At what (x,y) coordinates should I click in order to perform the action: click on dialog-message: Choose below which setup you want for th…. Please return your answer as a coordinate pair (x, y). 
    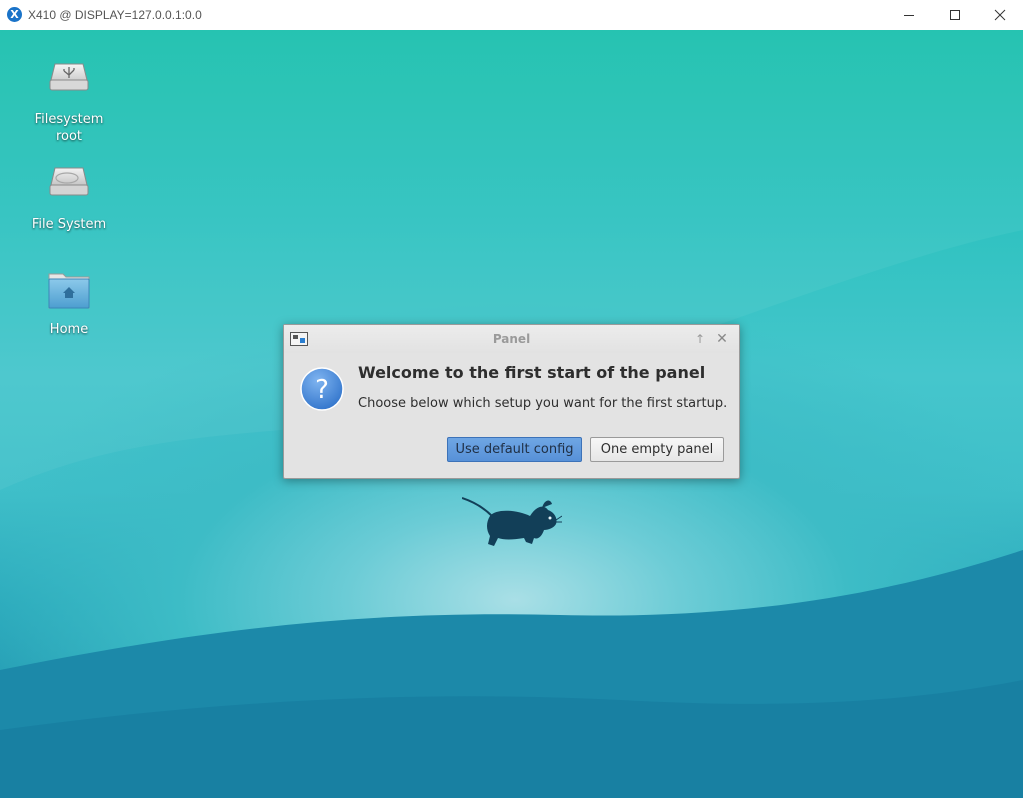
    Looking at the image, I should click on (543, 403).